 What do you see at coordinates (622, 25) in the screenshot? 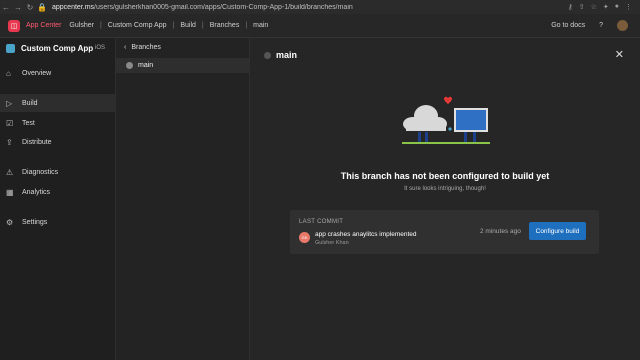
I see `user-avatar` at bounding box center [622, 25].